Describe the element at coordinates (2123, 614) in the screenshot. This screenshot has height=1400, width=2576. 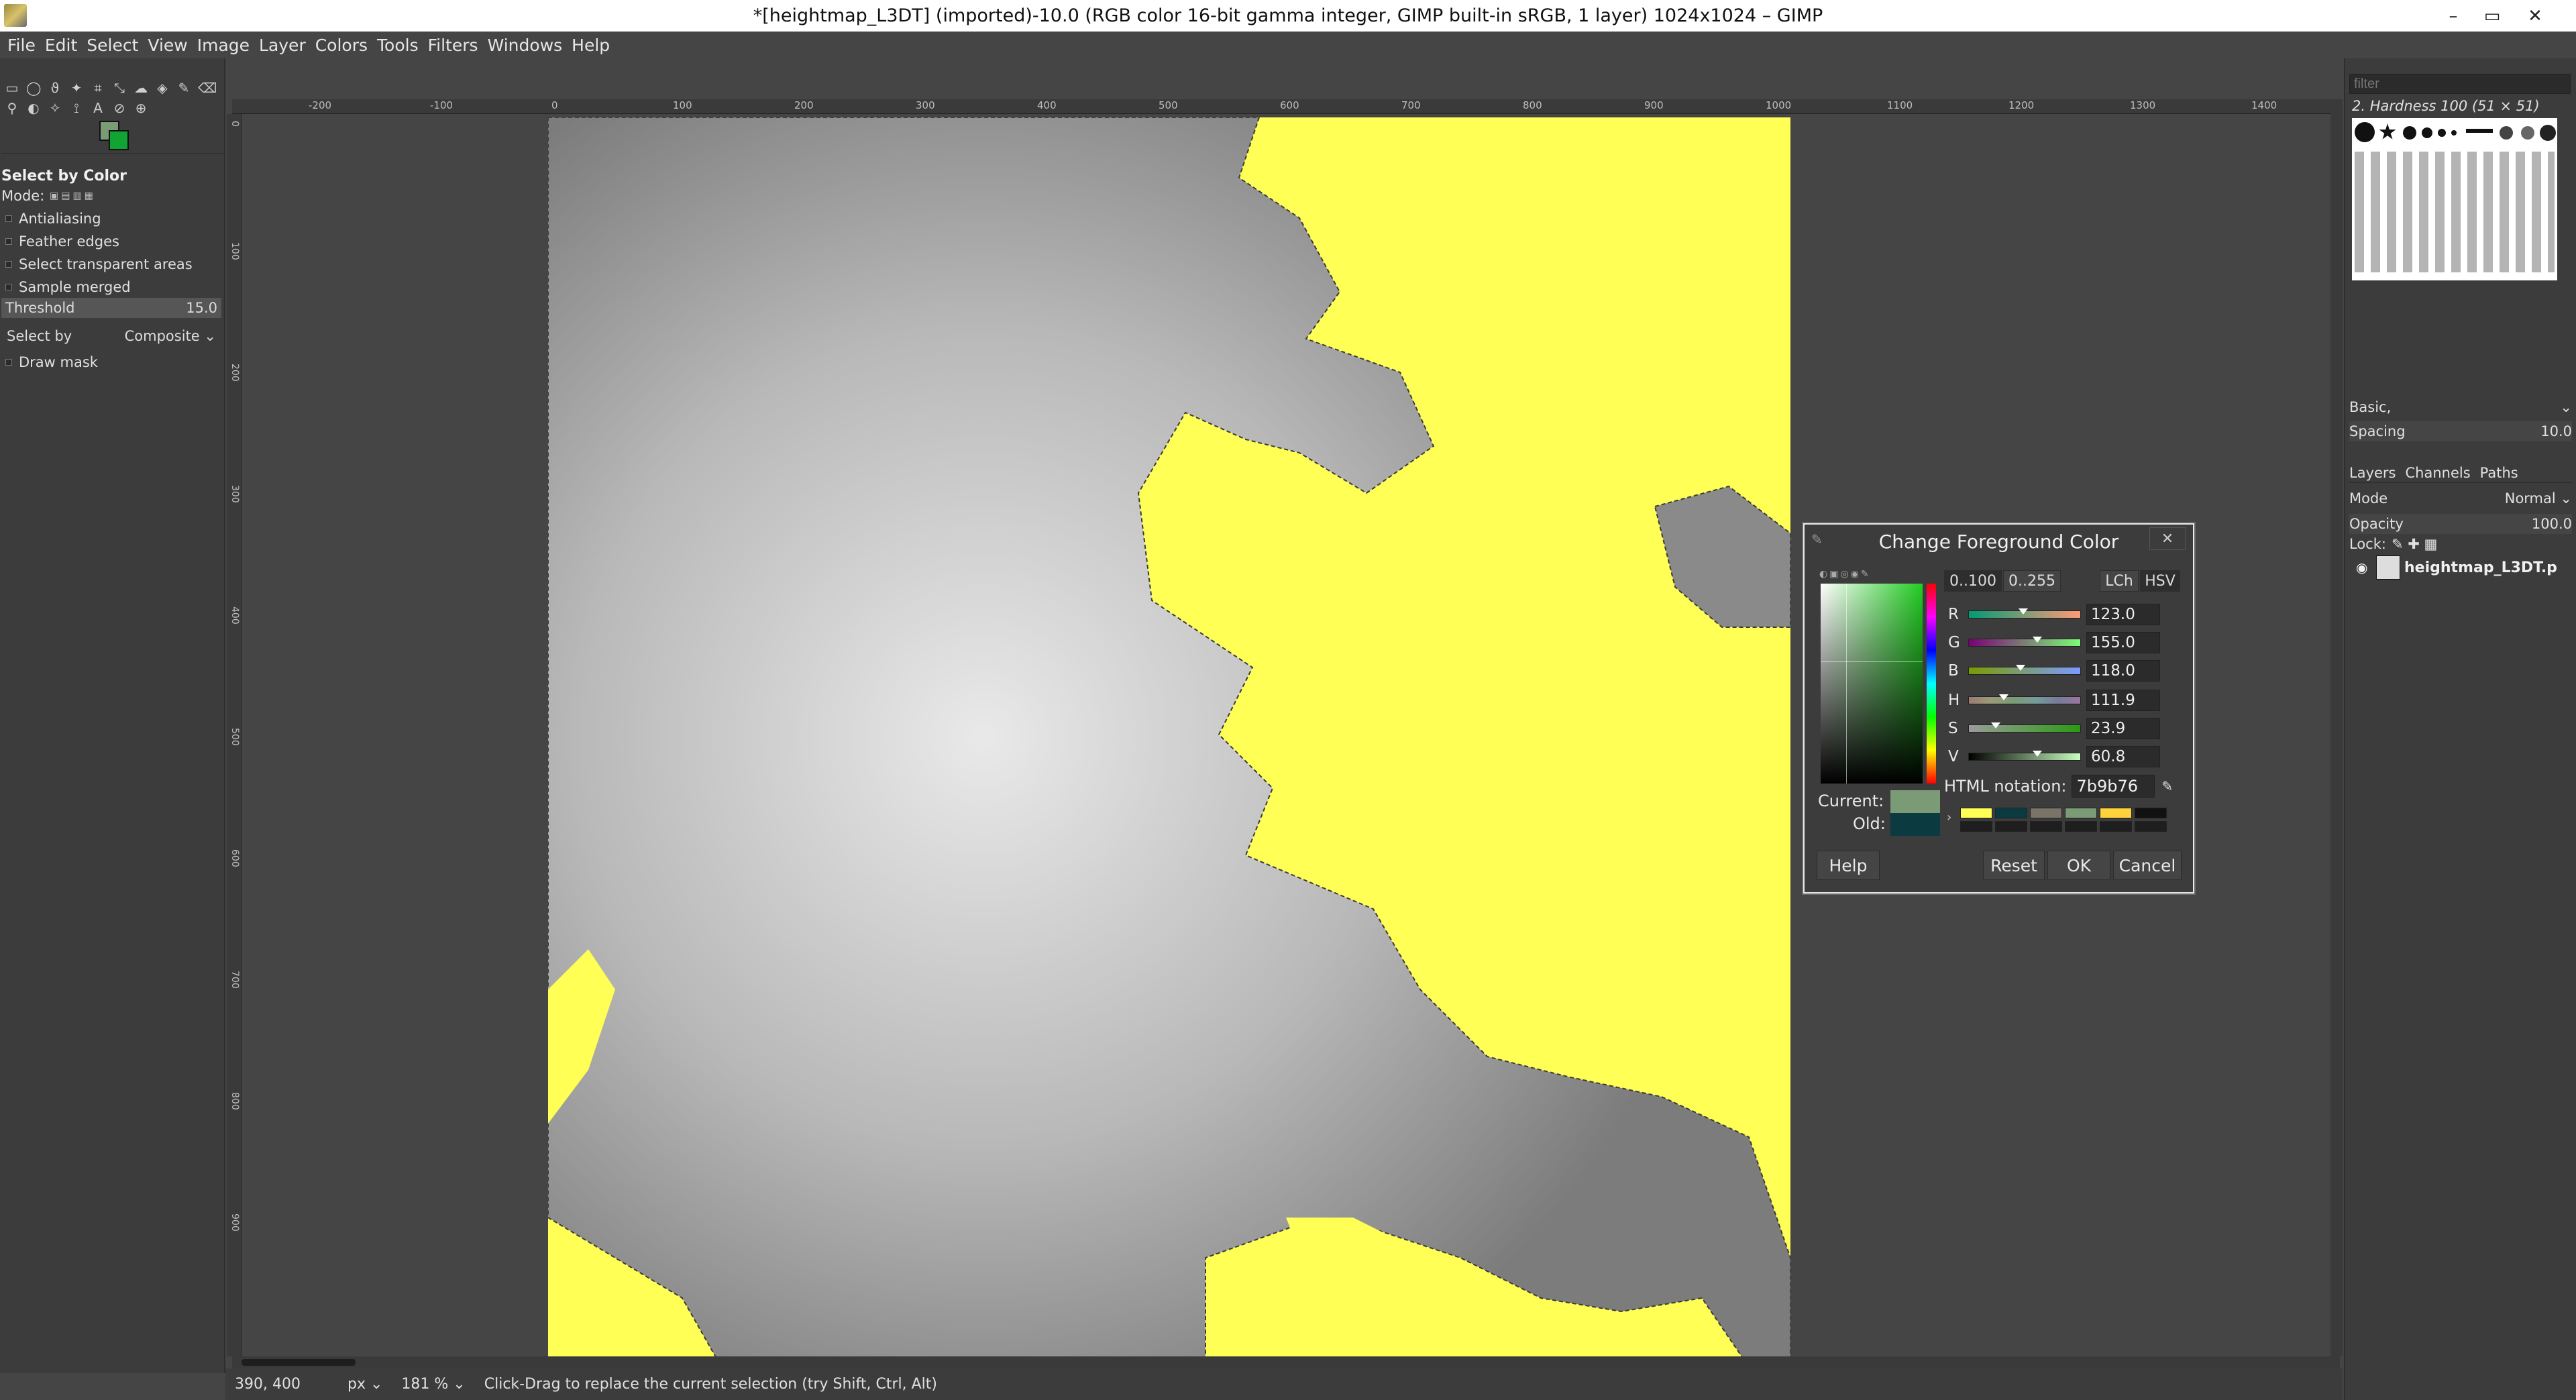
I see `channel-r-value: 123.0` at that location.